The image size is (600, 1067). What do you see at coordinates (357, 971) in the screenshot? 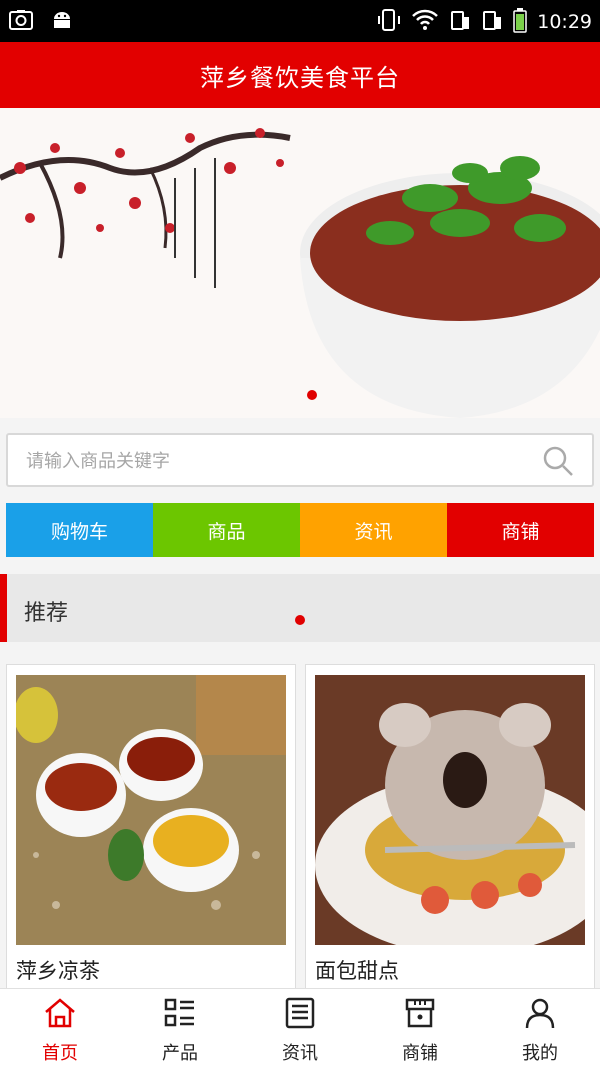
I see `product-name: 面包甜点` at bounding box center [357, 971].